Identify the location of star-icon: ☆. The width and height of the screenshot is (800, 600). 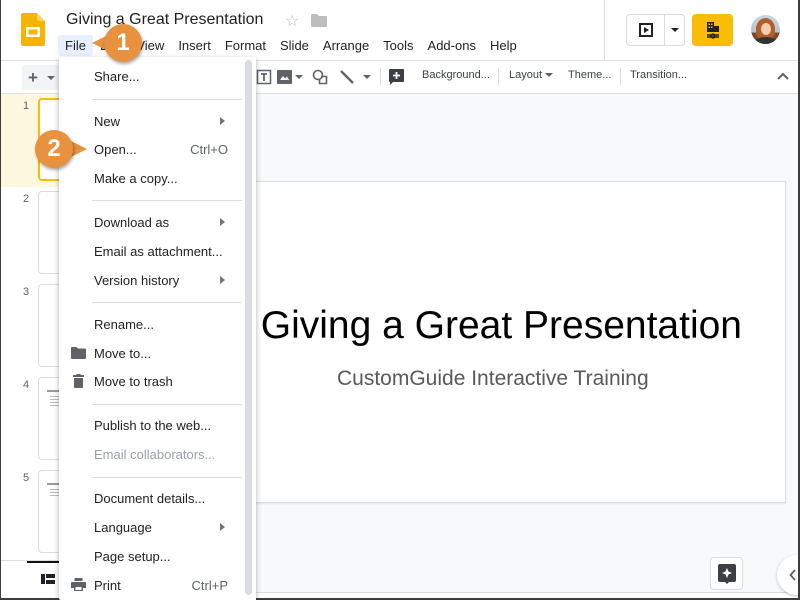
(292, 21).